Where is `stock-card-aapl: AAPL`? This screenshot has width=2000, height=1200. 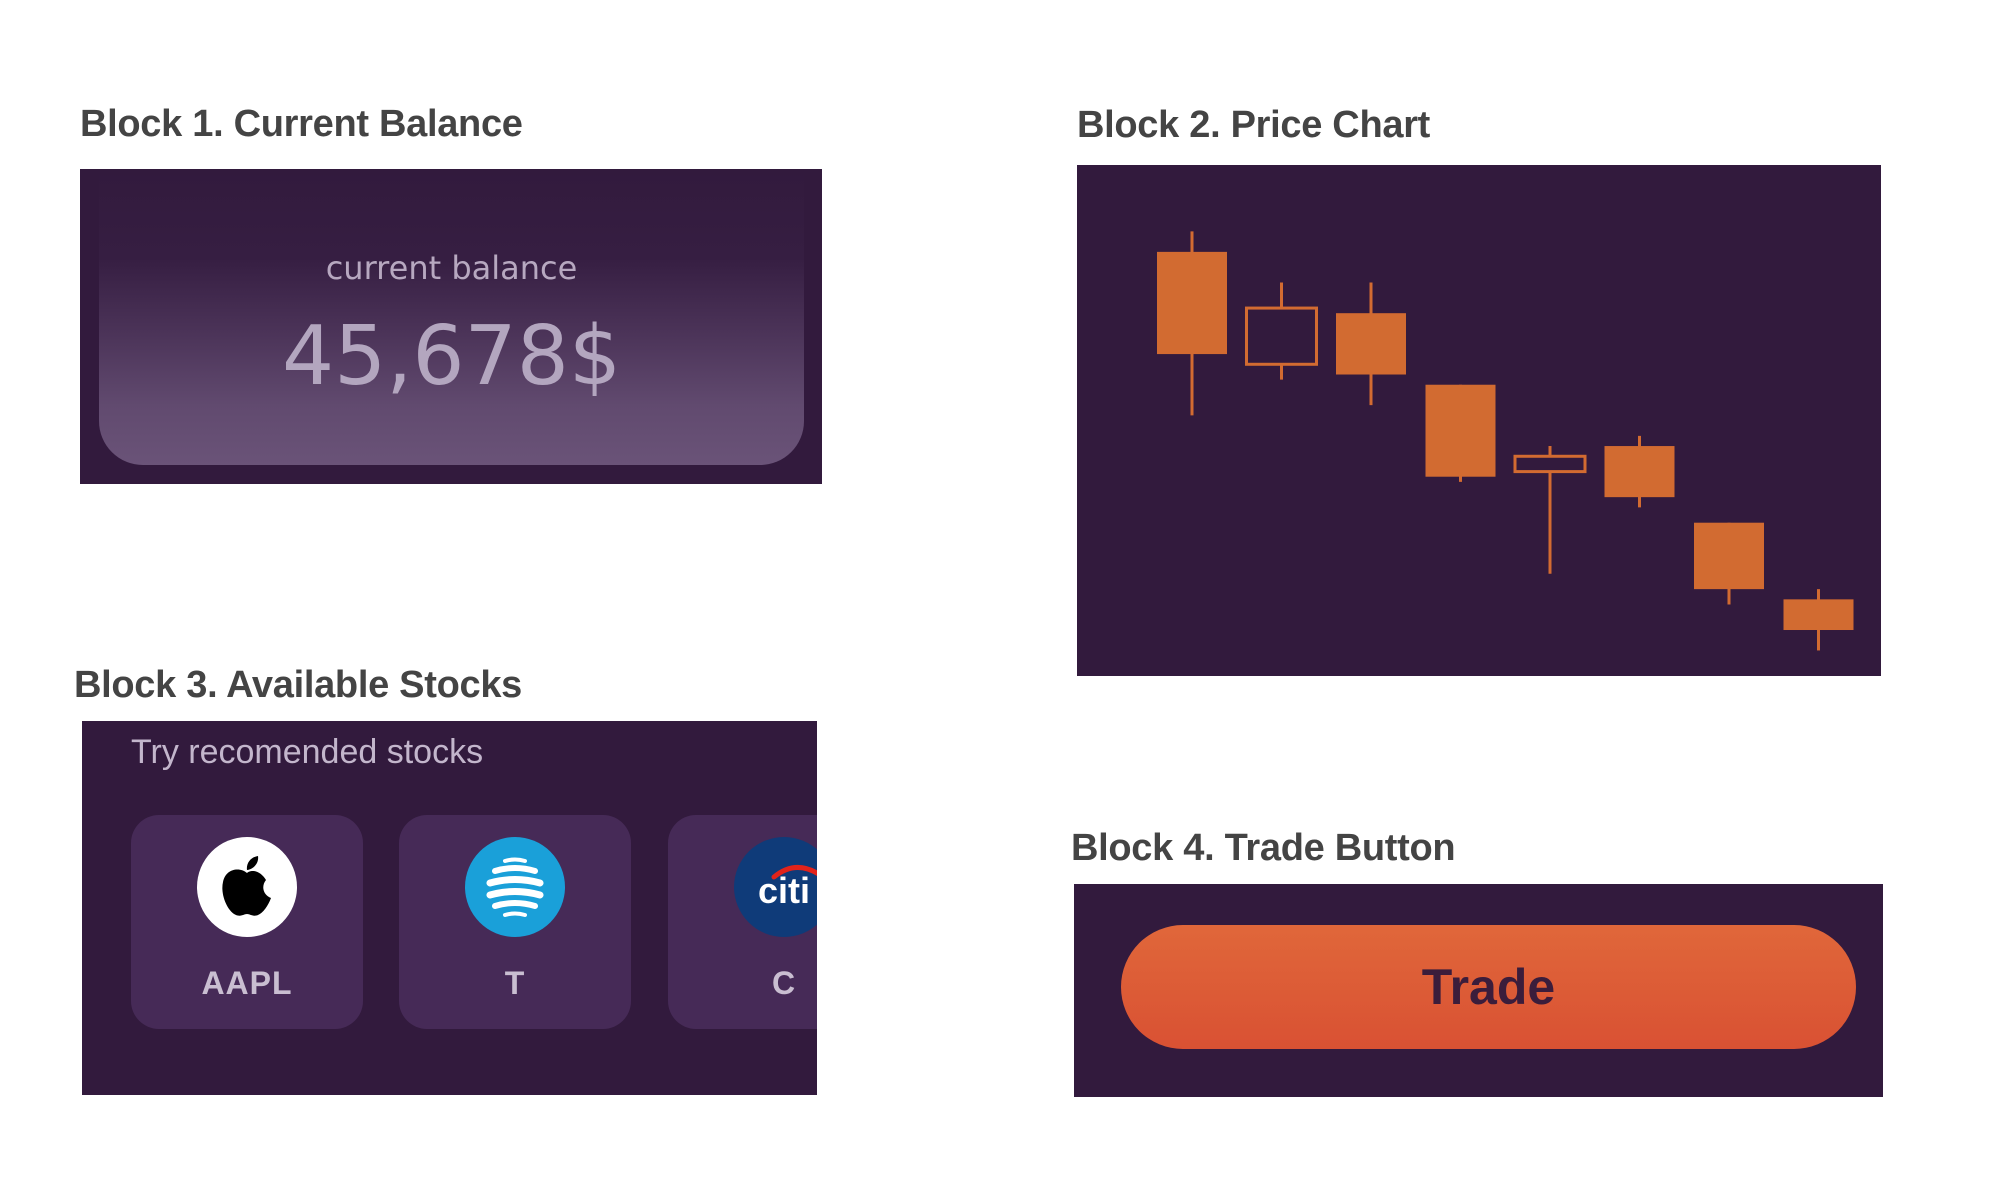 stock-card-aapl: AAPL is located at coordinates (247, 922).